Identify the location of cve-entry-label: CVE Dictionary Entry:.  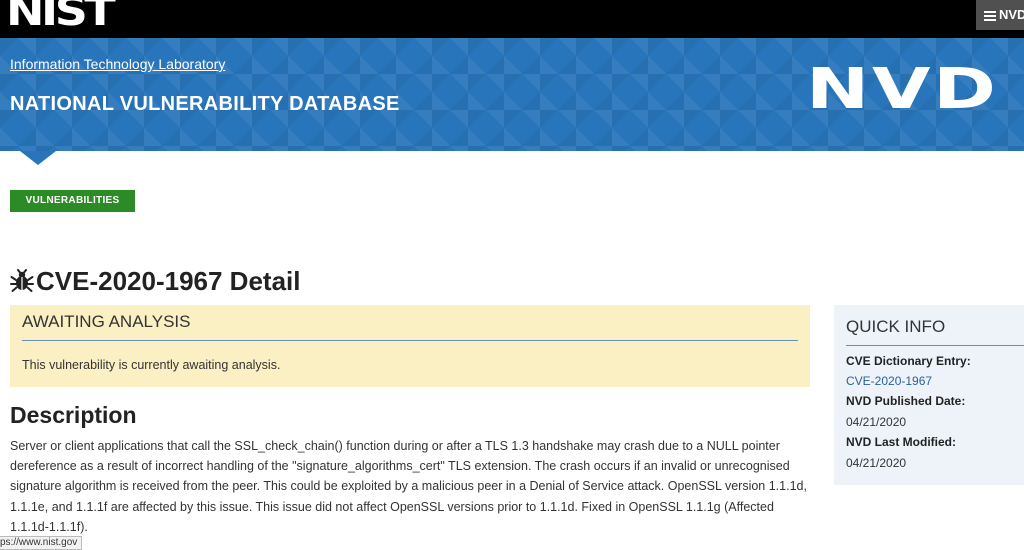
(908, 361).